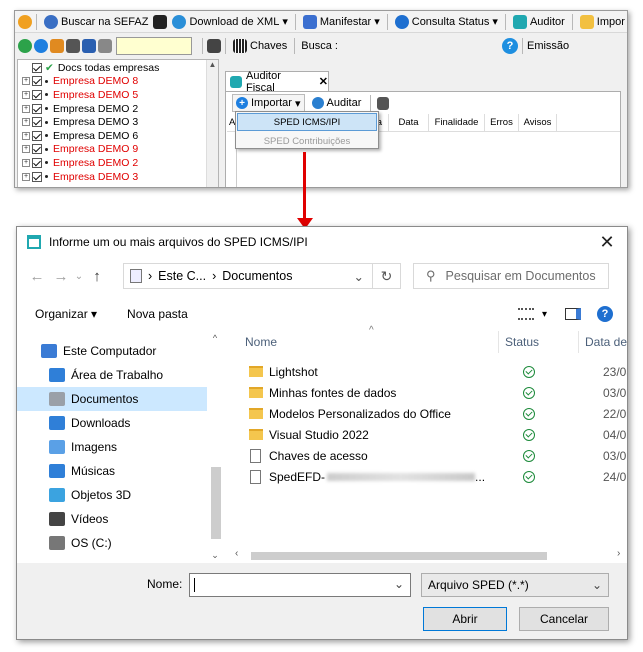 The image size is (643, 652). I want to click on add-icon, so click(41, 46).